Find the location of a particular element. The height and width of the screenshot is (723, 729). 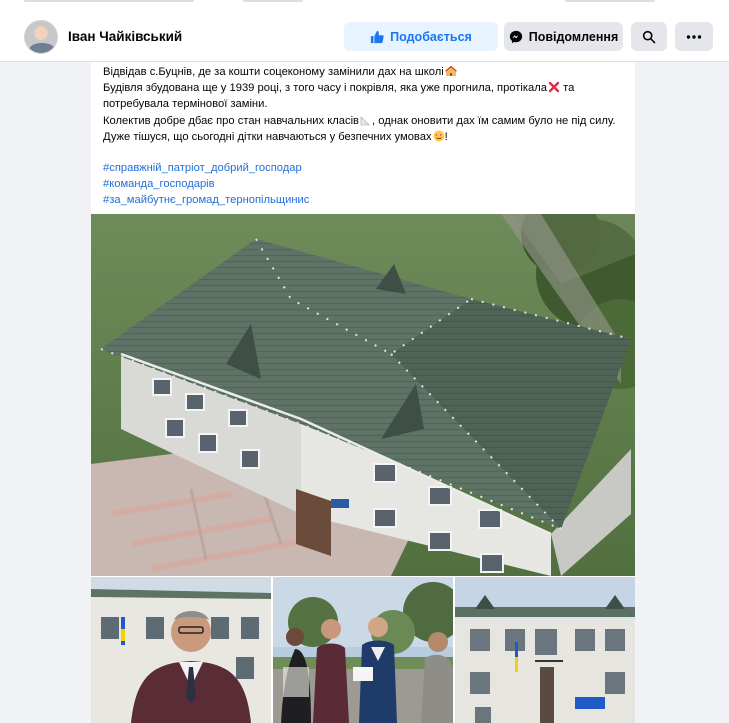

ruler-emoji is located at coordinates (365, 120).